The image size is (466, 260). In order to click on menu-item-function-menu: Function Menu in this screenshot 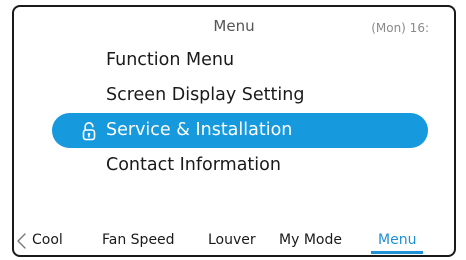, I will do `click(240, 60)`.